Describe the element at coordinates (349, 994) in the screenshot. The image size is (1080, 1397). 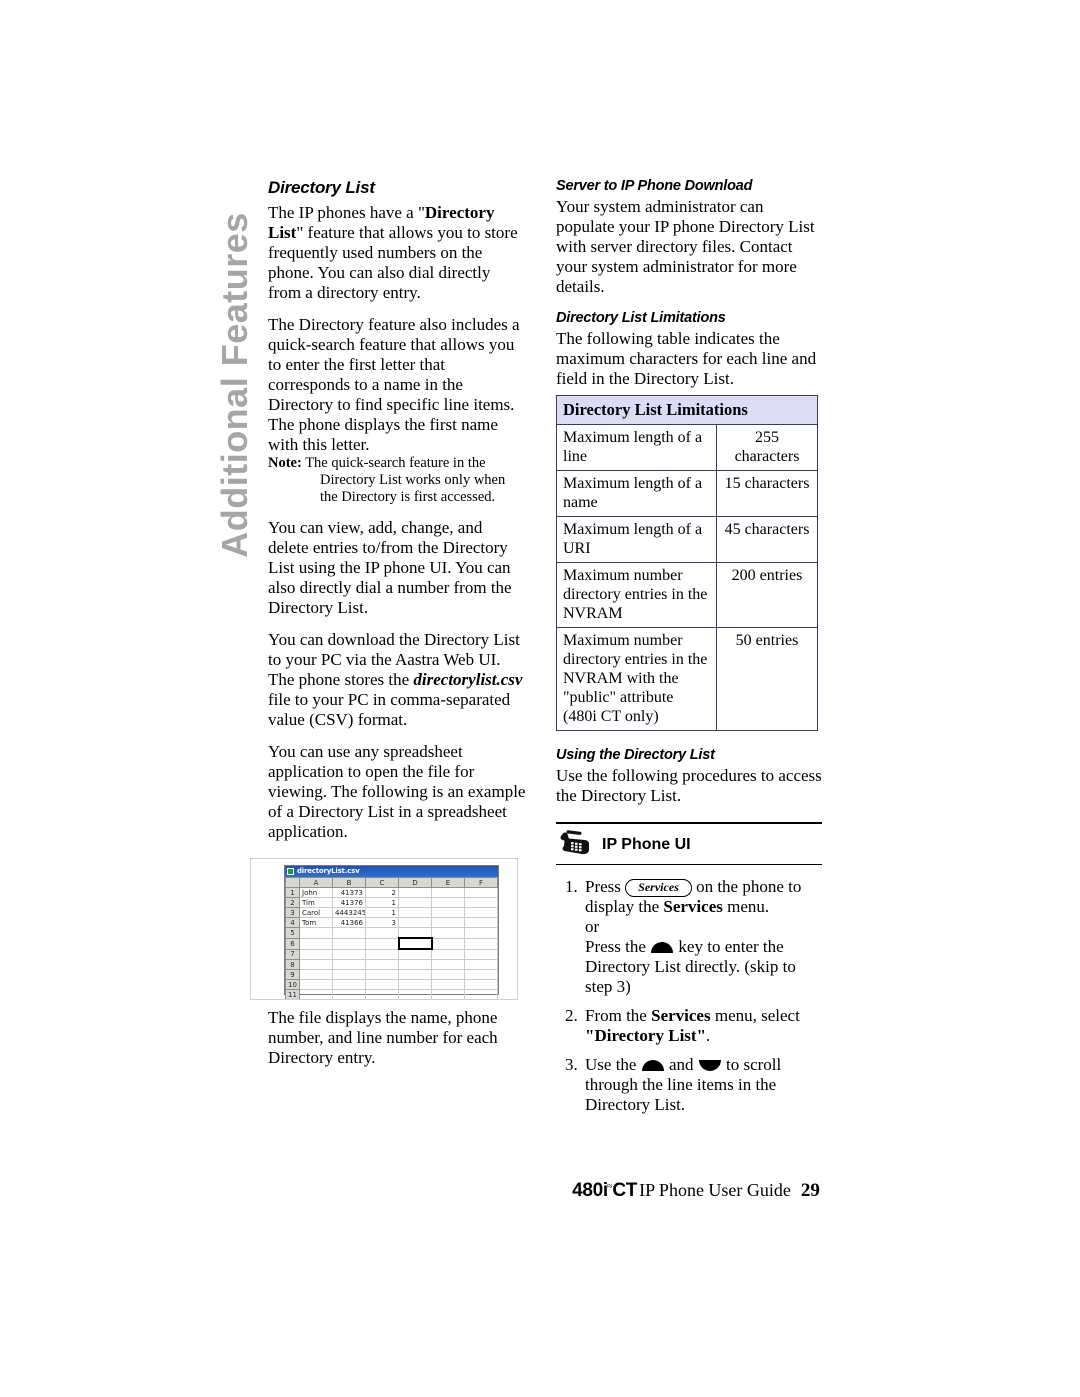
I see `spreadsheet-cell-b11` at that location.